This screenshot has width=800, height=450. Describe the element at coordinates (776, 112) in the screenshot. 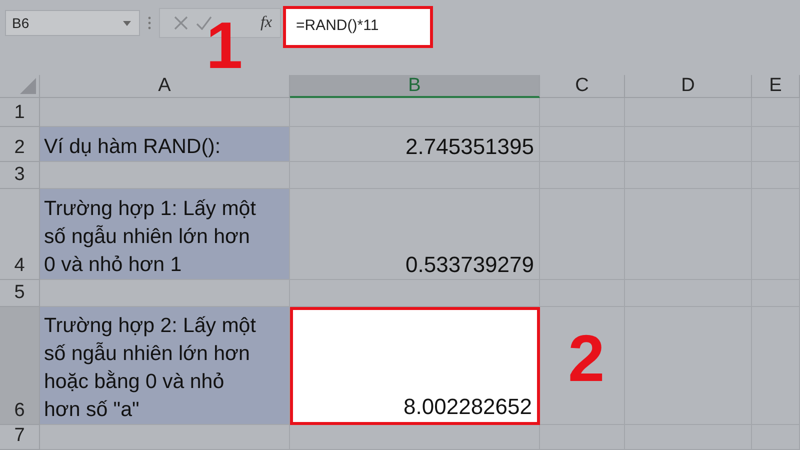

I see `table-cell` at that location.